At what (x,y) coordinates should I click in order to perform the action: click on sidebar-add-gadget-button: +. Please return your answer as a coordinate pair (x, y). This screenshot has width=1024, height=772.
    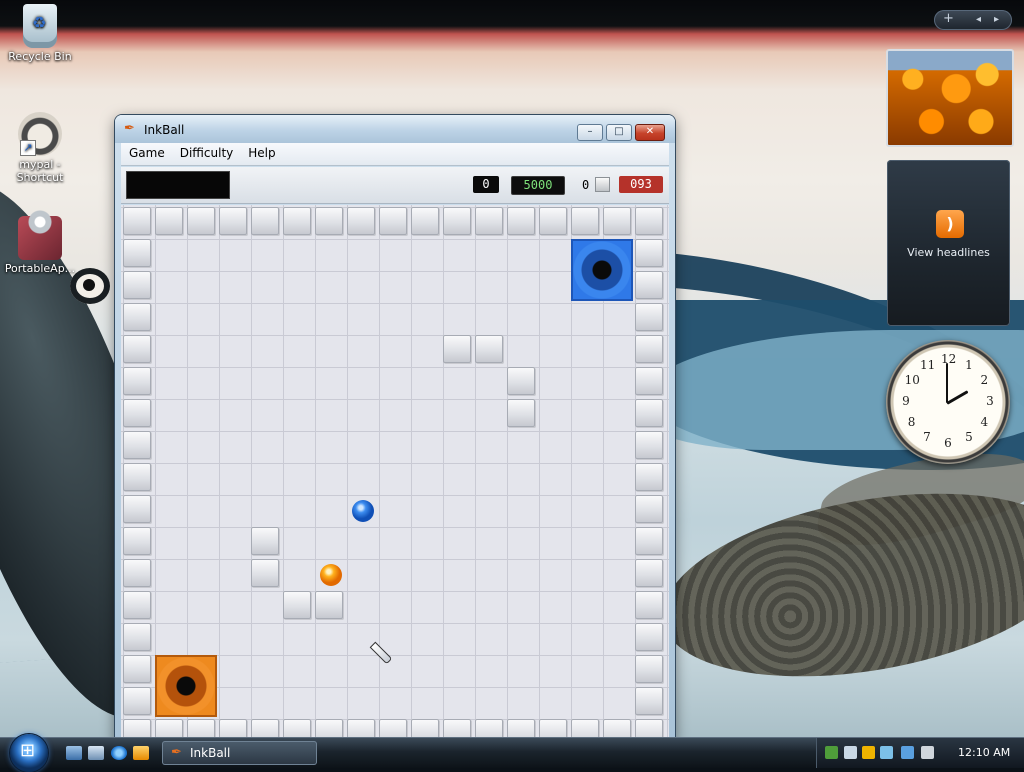
    Looking at the image, I should click on (948, 18).